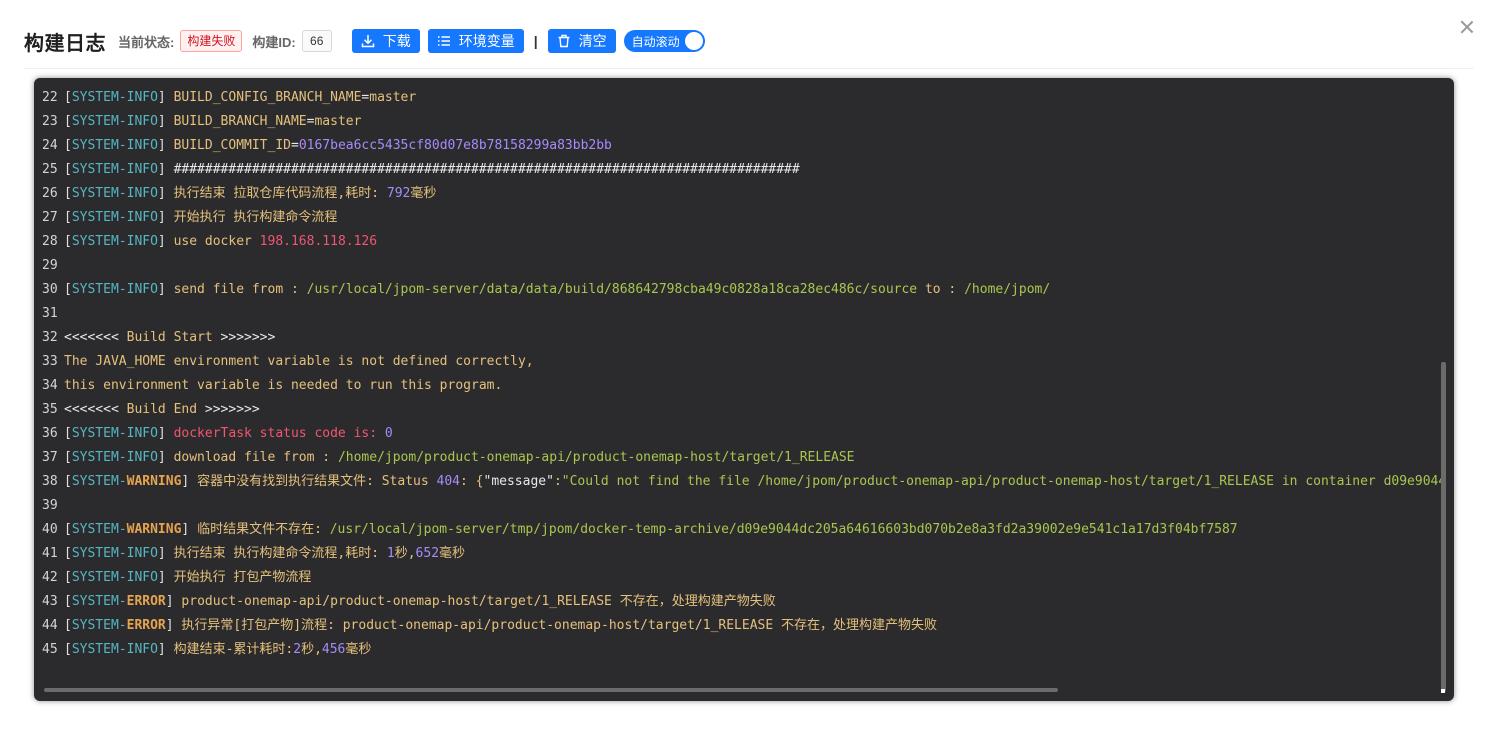 The image size is (1498, 732). Describe the element at coordinates (50, 409) in the screenshot. I see `line-number: 35` at that location.